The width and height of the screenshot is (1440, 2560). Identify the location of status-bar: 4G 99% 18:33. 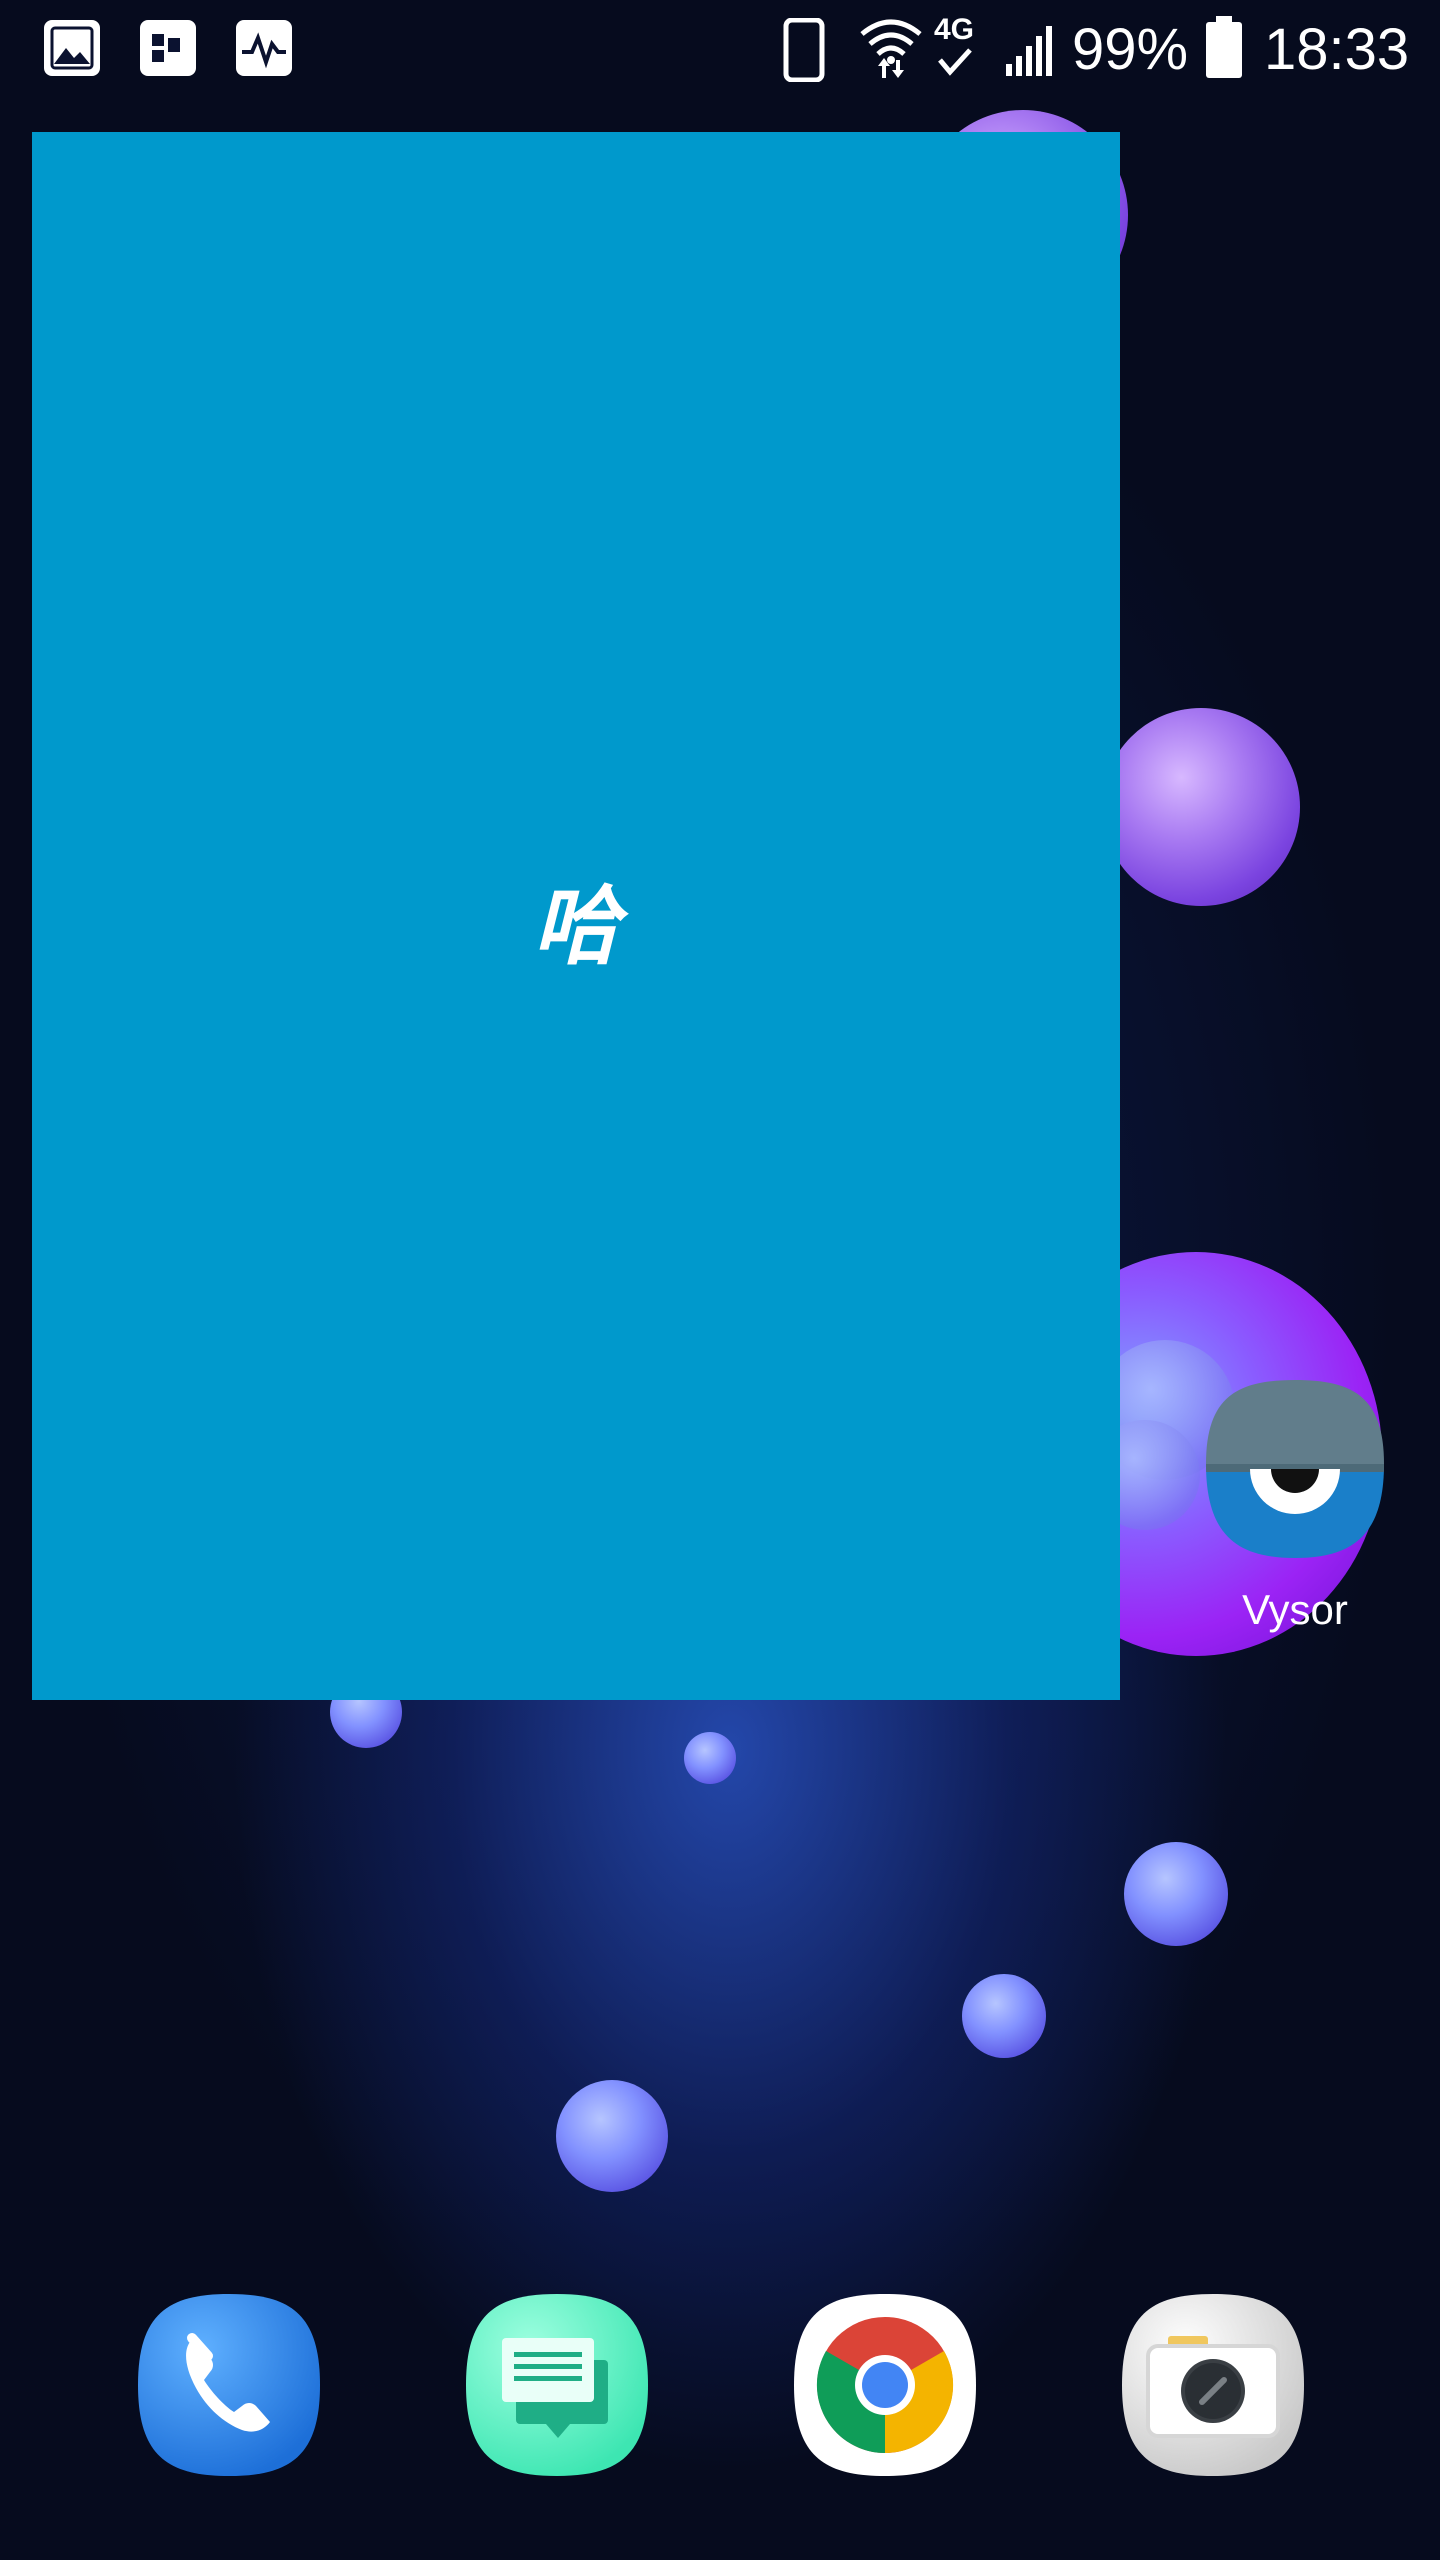
(720, 50).